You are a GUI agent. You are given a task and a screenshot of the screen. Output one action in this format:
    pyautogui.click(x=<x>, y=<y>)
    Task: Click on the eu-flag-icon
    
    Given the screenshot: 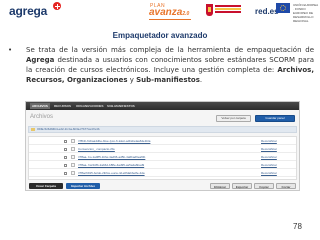 What is the action you would take?
    pyautogui.click(x=283, y=8)
    